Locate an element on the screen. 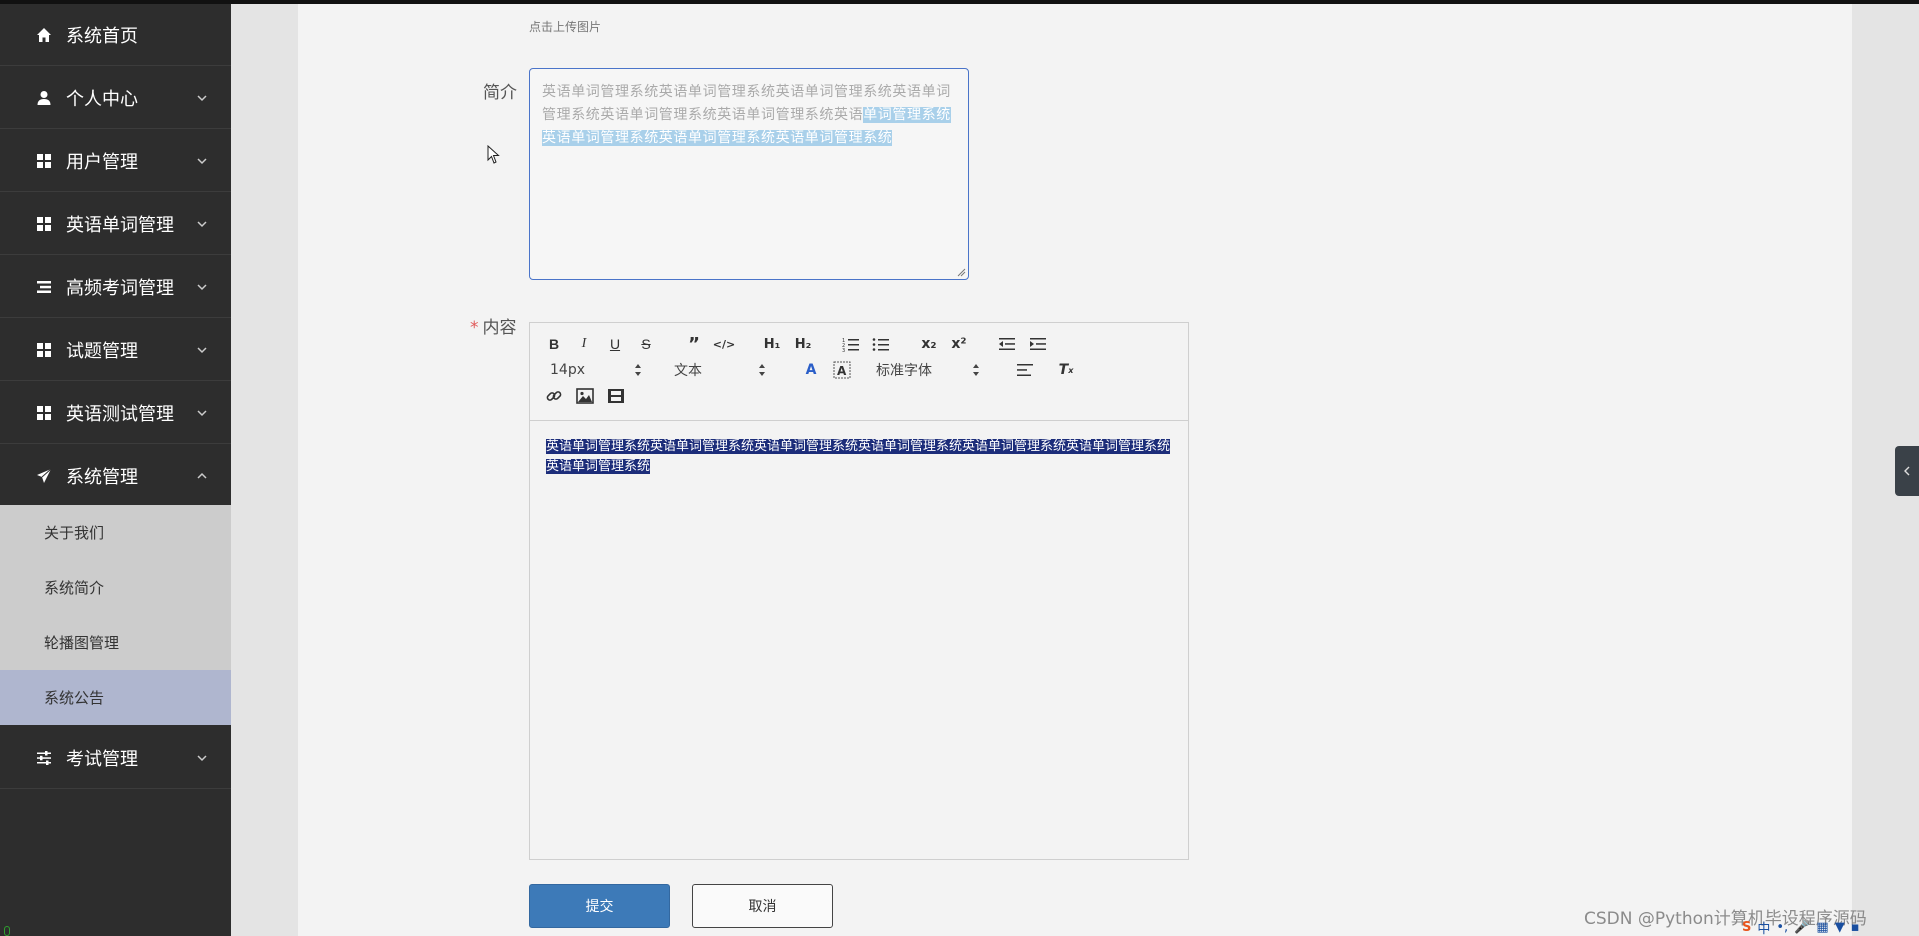 Image resolution: width=1919 pixels, height=936 pixels. svg-text: A is located at coordinates (842, 371).